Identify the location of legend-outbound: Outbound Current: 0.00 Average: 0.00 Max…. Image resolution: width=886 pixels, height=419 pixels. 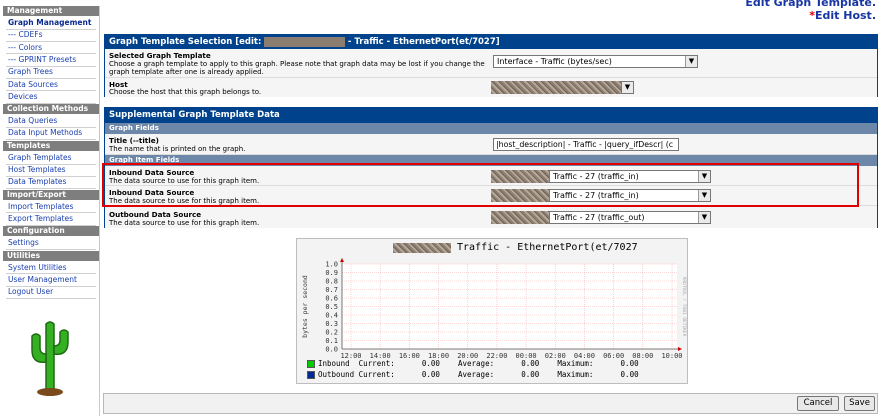
(473, 374).